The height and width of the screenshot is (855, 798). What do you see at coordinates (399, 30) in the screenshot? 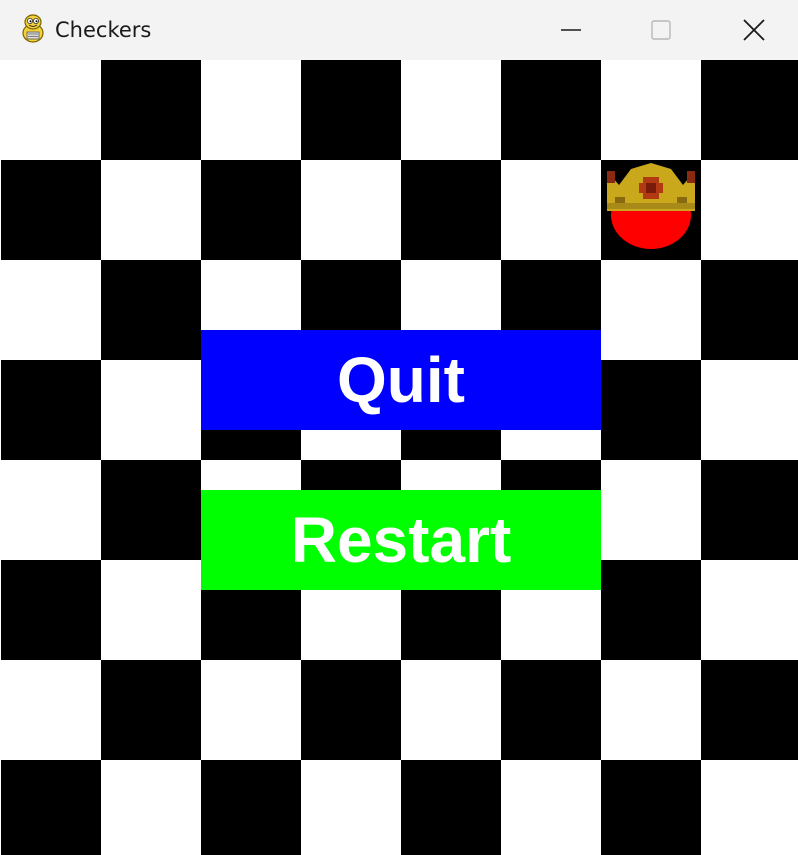
I see `title-bar: Checkers` at bounding box center [399, 30].